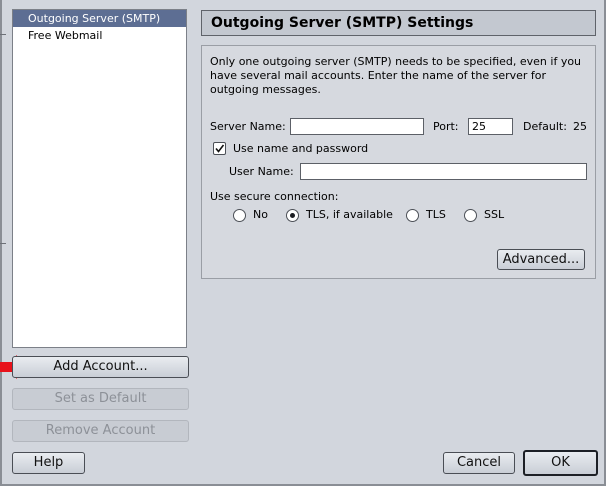  Describe the element at coordinates (300, 149) in the screenshot. I see `use-name-password-label: Use name and password` at that location.